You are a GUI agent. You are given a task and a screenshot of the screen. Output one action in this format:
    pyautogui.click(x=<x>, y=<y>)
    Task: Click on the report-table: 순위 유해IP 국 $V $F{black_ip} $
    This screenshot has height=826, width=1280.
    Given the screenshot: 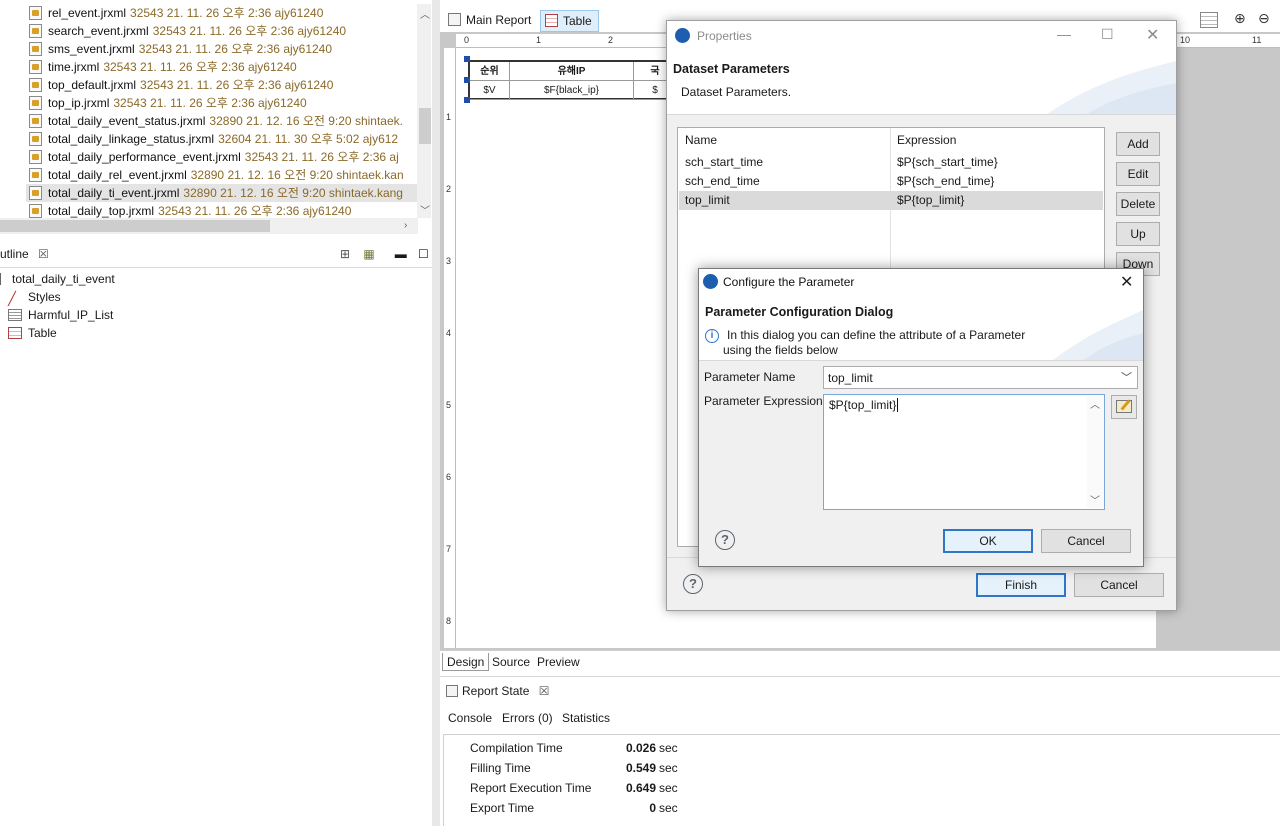 What is the action you would take?
    pyautogui.click(x=573, y=80)
    